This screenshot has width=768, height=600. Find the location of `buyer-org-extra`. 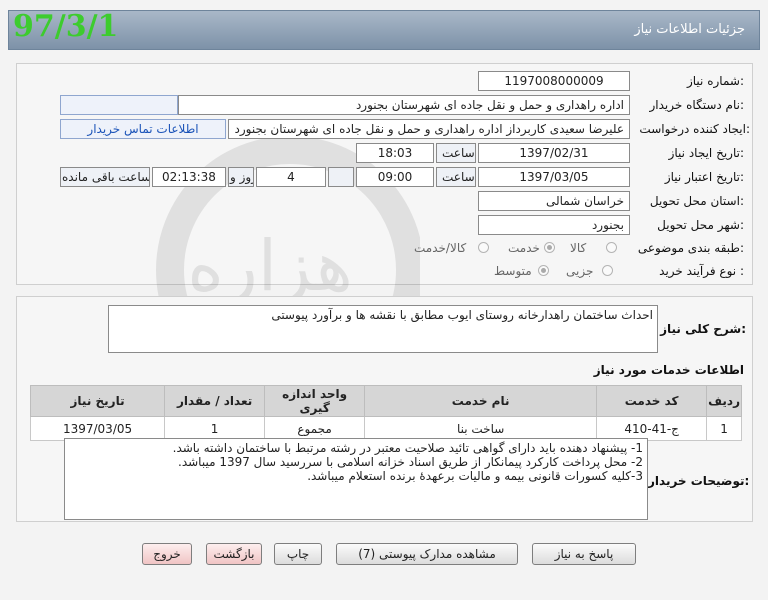

buyer-org-extra is located at coordinates (119, 105).